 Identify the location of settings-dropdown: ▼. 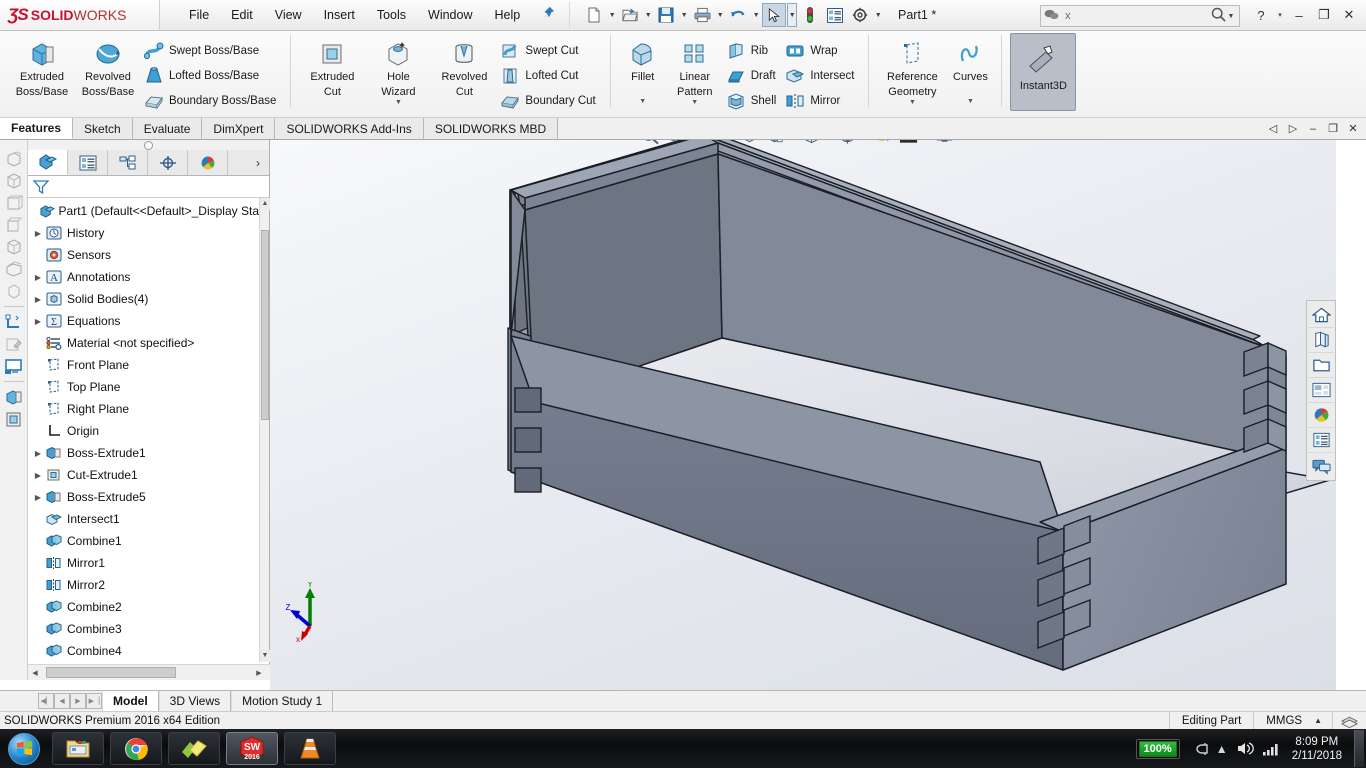
(878, 15).